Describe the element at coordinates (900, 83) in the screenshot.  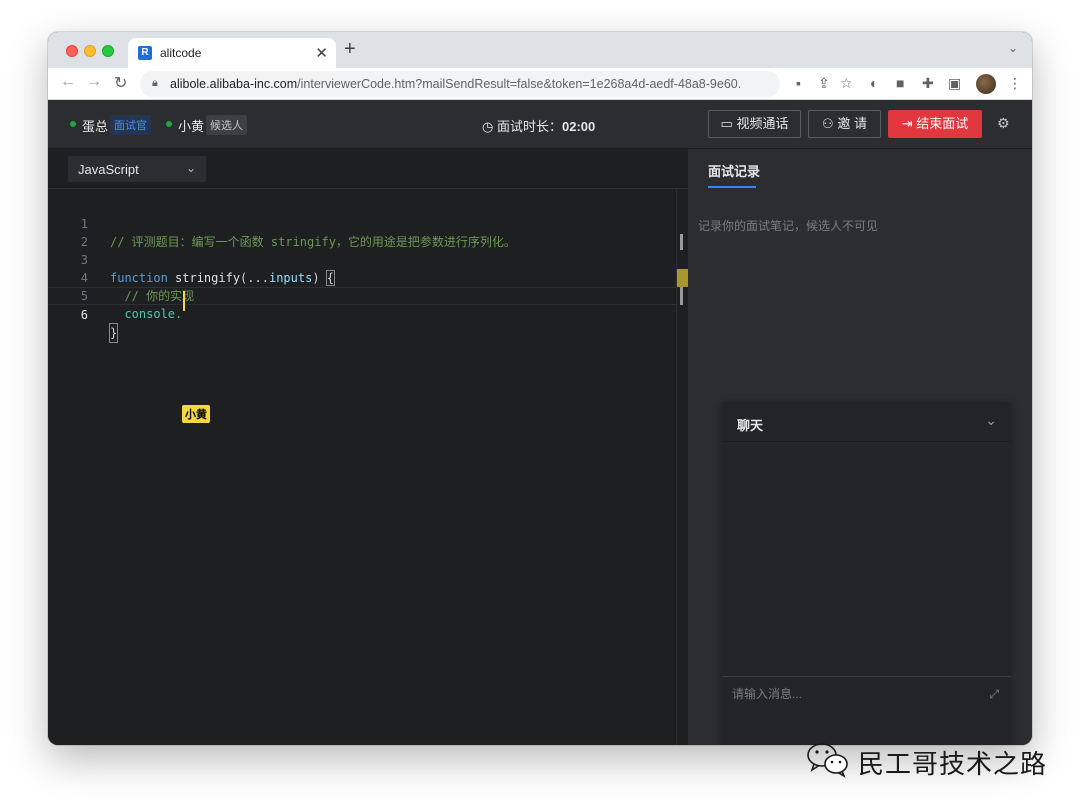
I see `extension-tampermonkey-icon: ■` at that location.